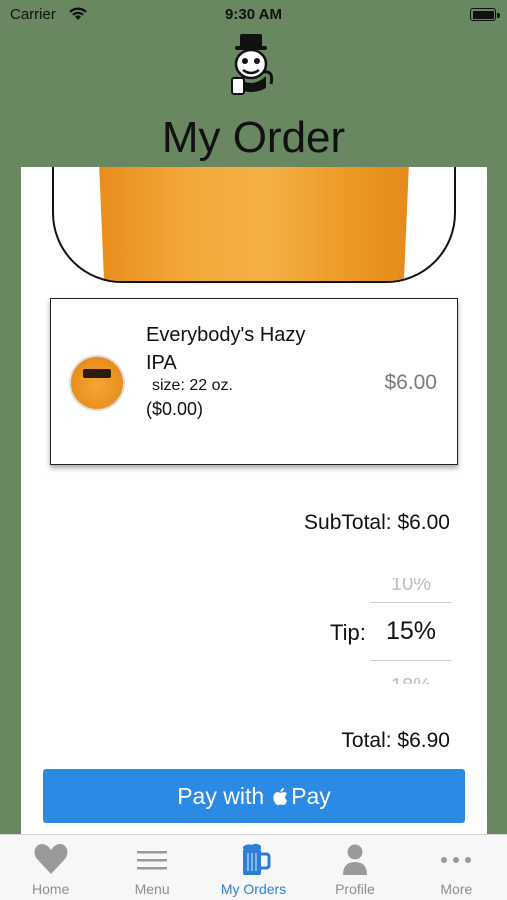 The width and height of the screenshot is (507, 900). I want to click on tab-label: More, so click(456, 889).